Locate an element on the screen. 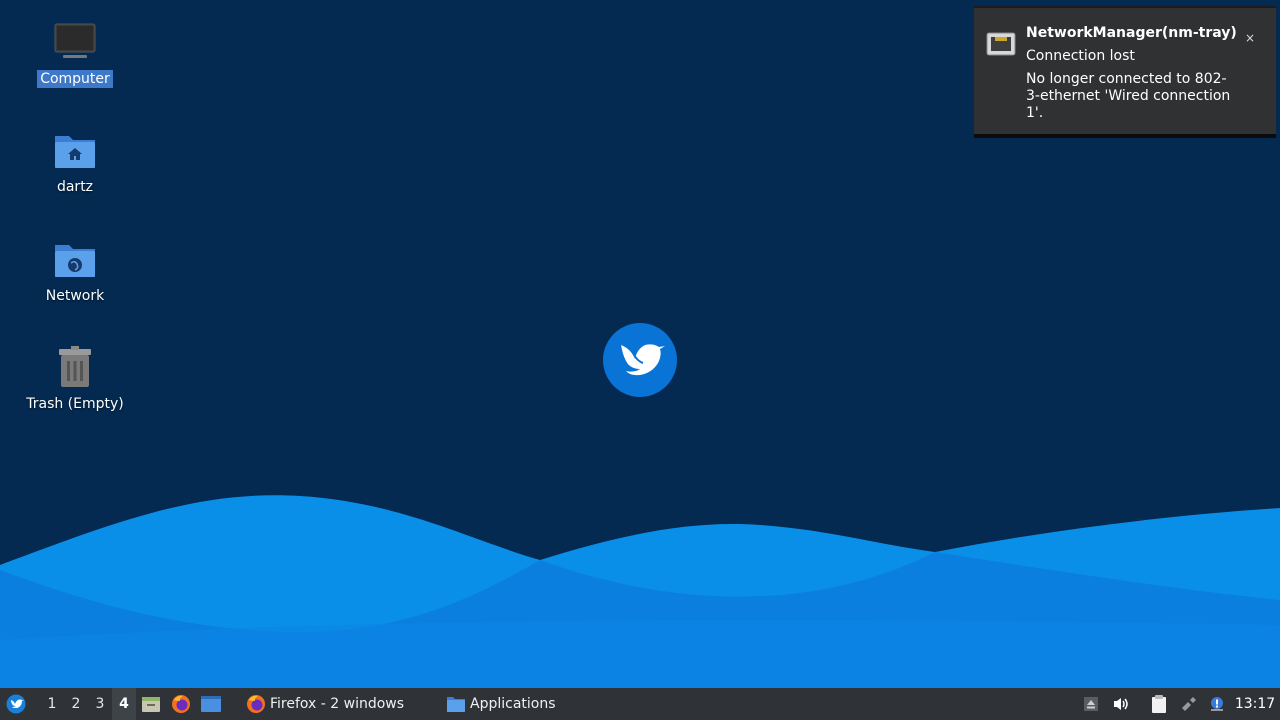 This screenshot has width=1280, height=720. eject-button is located at coordinates (1091, 704).